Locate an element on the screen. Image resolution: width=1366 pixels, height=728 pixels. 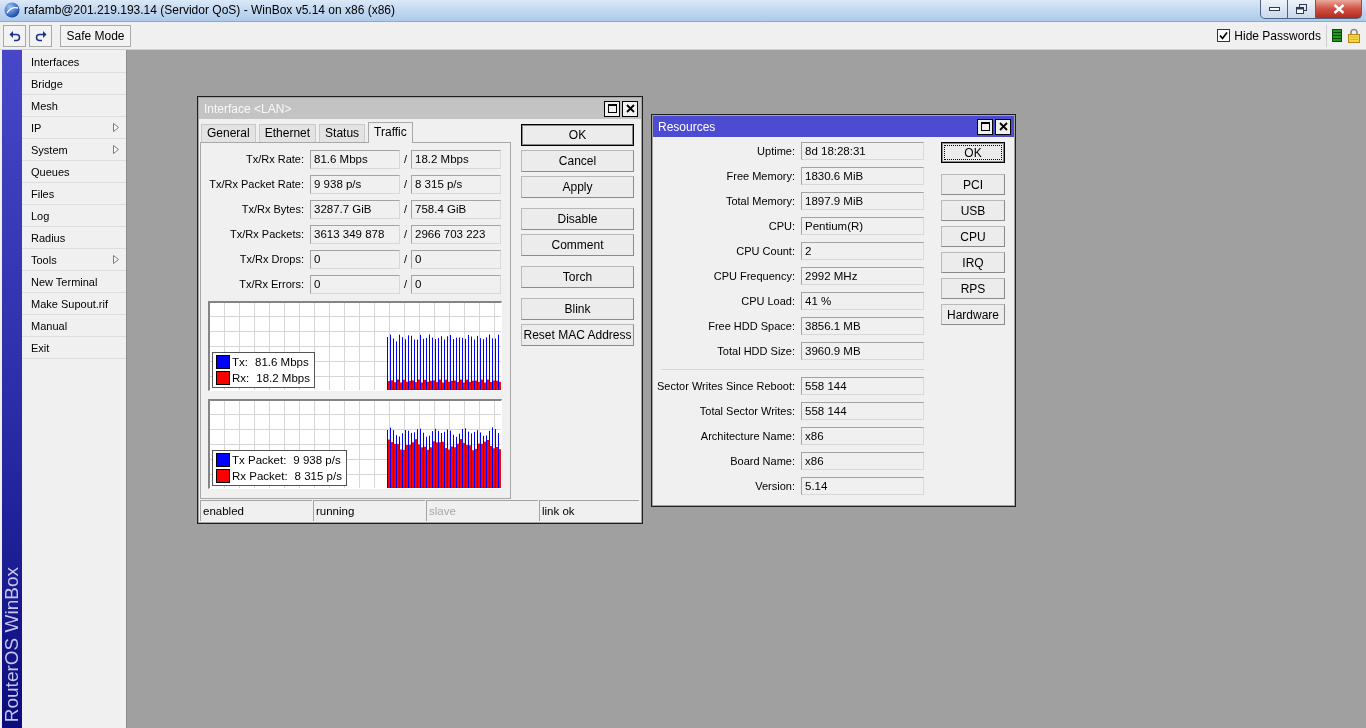
field-label: Version: is located at coordinates (775, 486).